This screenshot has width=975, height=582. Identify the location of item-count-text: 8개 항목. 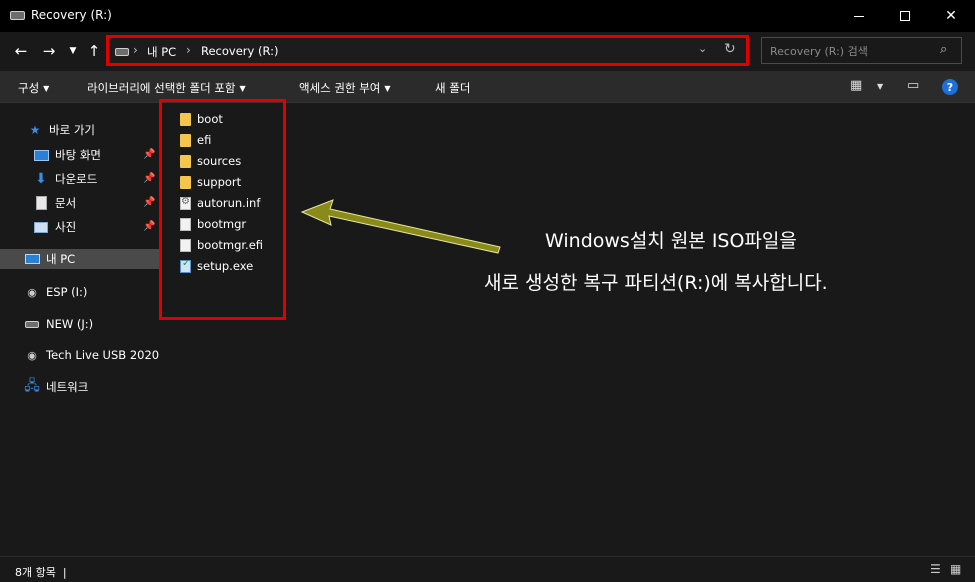
(35, 572).